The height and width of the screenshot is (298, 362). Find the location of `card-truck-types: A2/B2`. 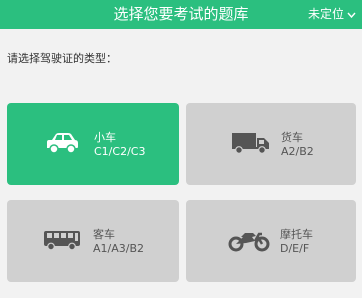

card-truck-types: A2/B2 is located at coordinates (297, 151).